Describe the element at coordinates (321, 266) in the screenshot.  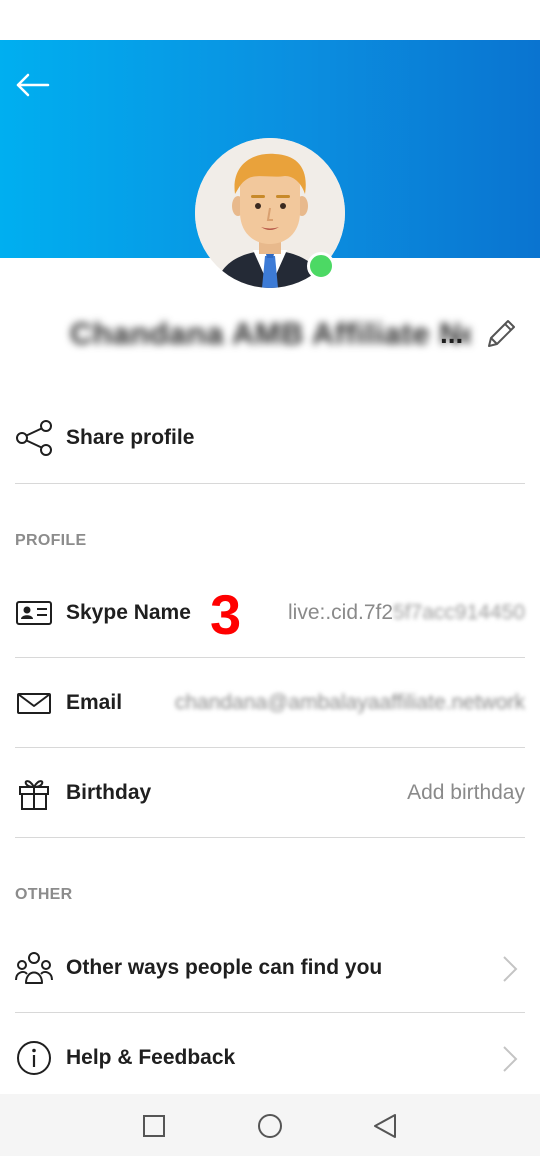
I see `online-status-dot` at that location.